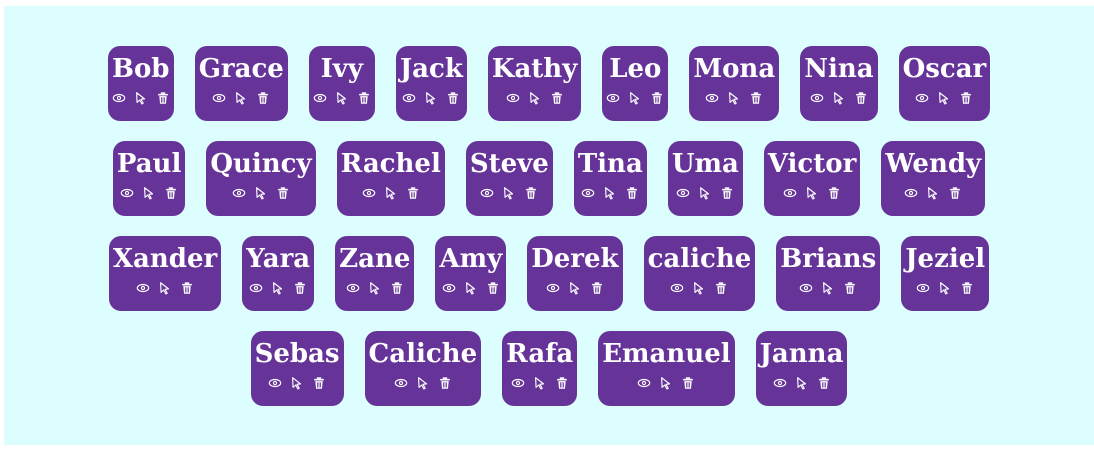  What do you see at coordinates (390, 178) in the screenshot?
I see `person-card: Rachel` at bounding box center [390, 178].